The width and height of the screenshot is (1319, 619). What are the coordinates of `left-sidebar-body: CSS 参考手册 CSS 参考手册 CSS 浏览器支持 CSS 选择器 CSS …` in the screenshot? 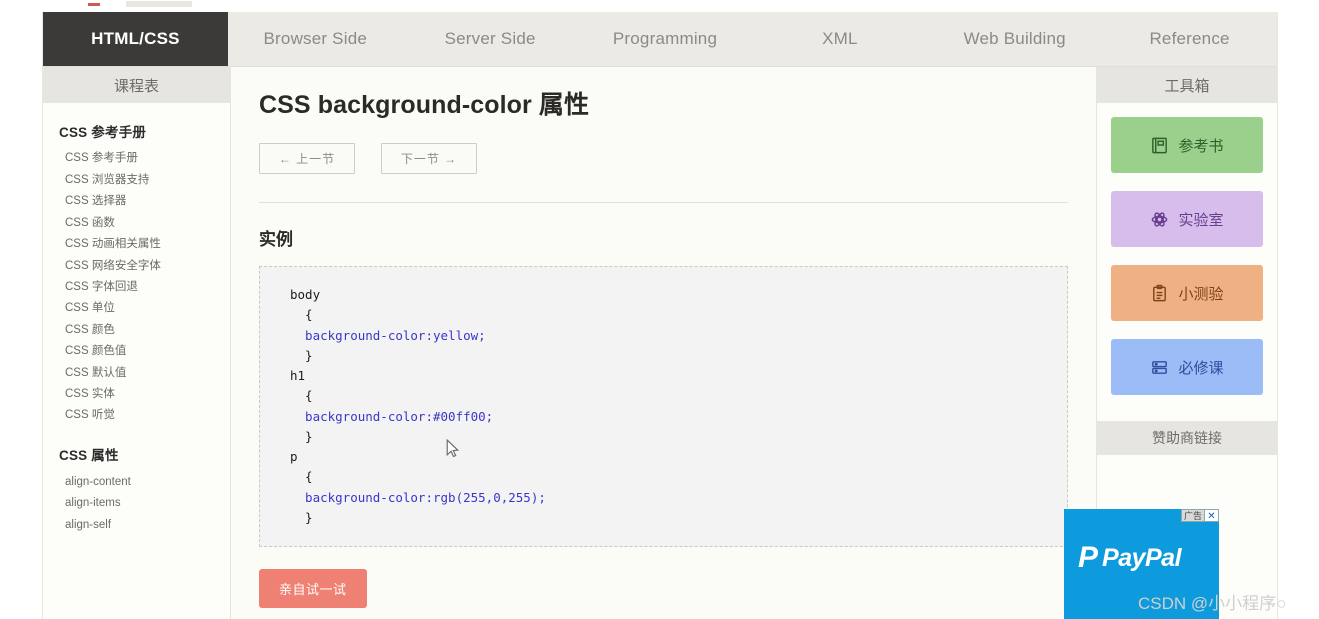 It's located at (136, 319).